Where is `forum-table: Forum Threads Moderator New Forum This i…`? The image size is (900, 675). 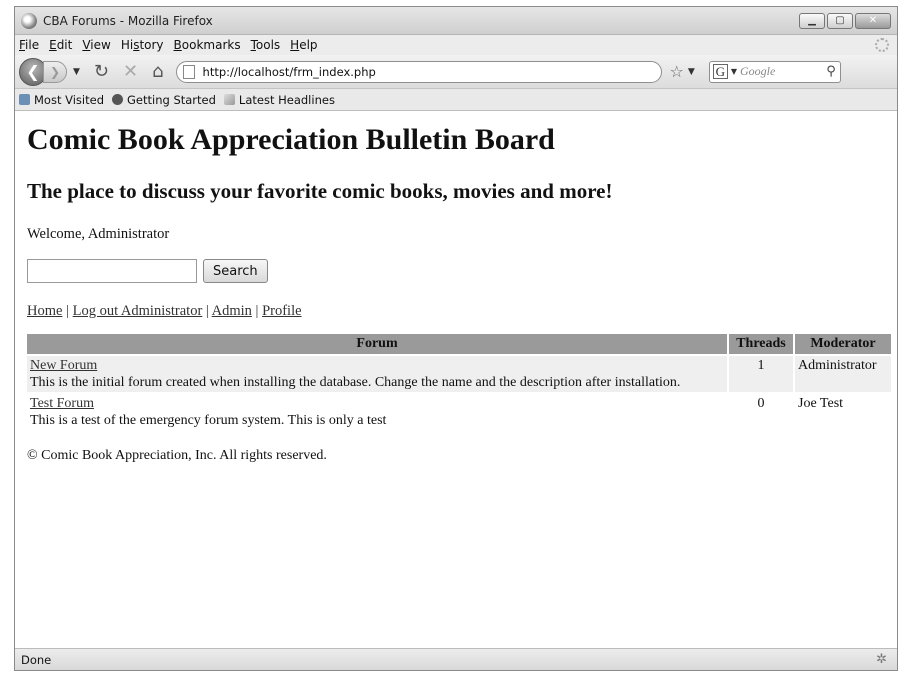
forum-table: Forum Threads Moderator New Forum This i… is located at coordinates (459, 382).